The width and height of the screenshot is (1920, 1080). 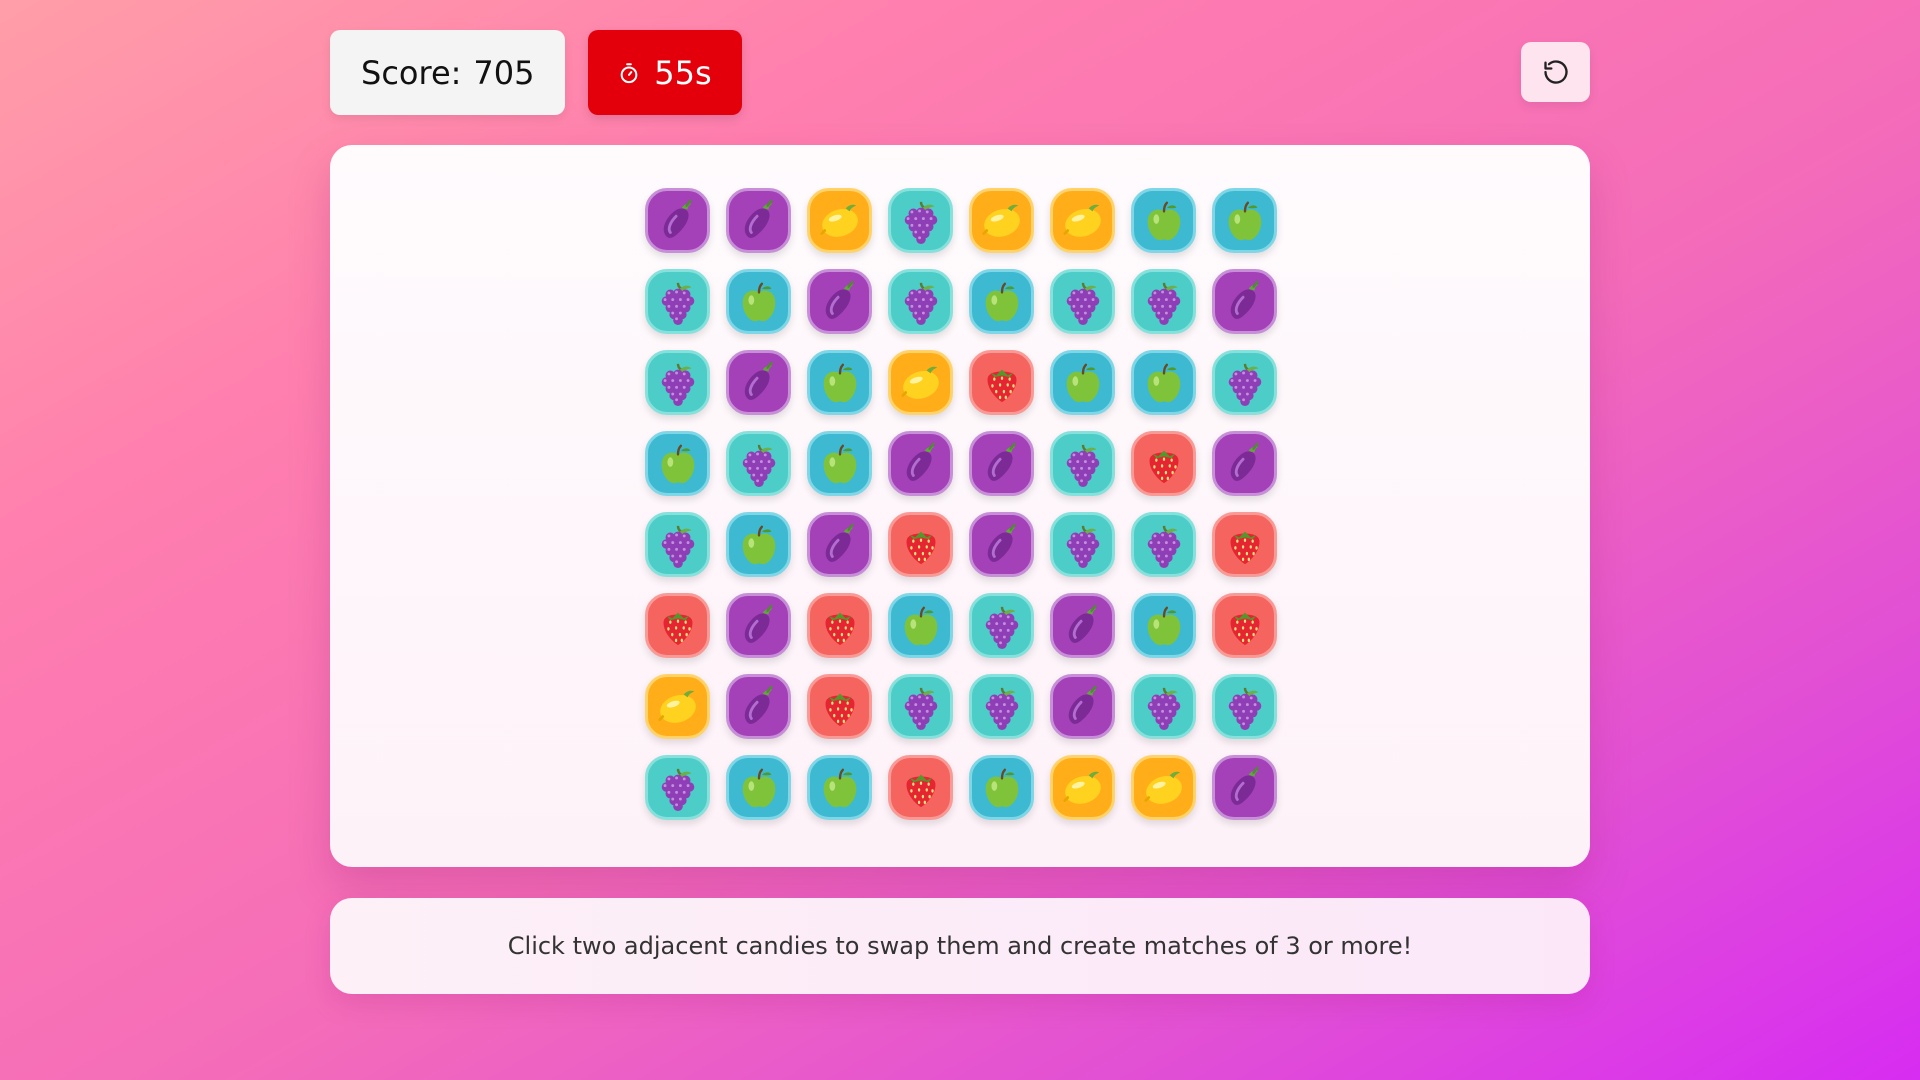 I want to click on score-value: 705, so click(x=504, y=72).